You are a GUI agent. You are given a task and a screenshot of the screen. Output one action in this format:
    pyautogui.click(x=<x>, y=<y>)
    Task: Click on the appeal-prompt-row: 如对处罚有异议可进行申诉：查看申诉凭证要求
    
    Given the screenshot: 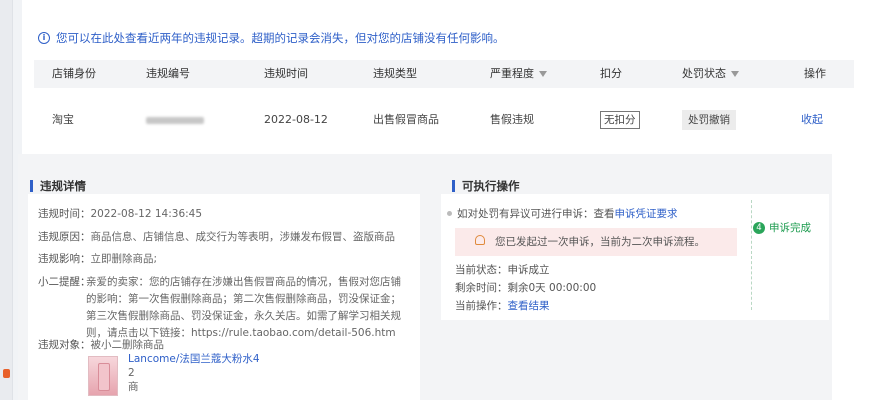 What is the action you would take?
    pyautogui.click(x=567, y=213)
    